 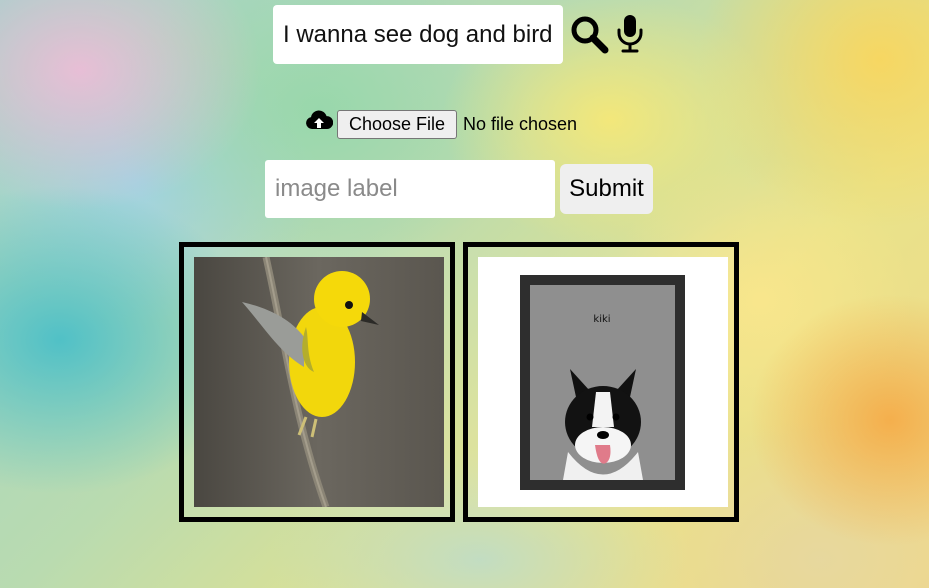 I want to click on choose-file-button: Choose File, so click(x=397, y=124).